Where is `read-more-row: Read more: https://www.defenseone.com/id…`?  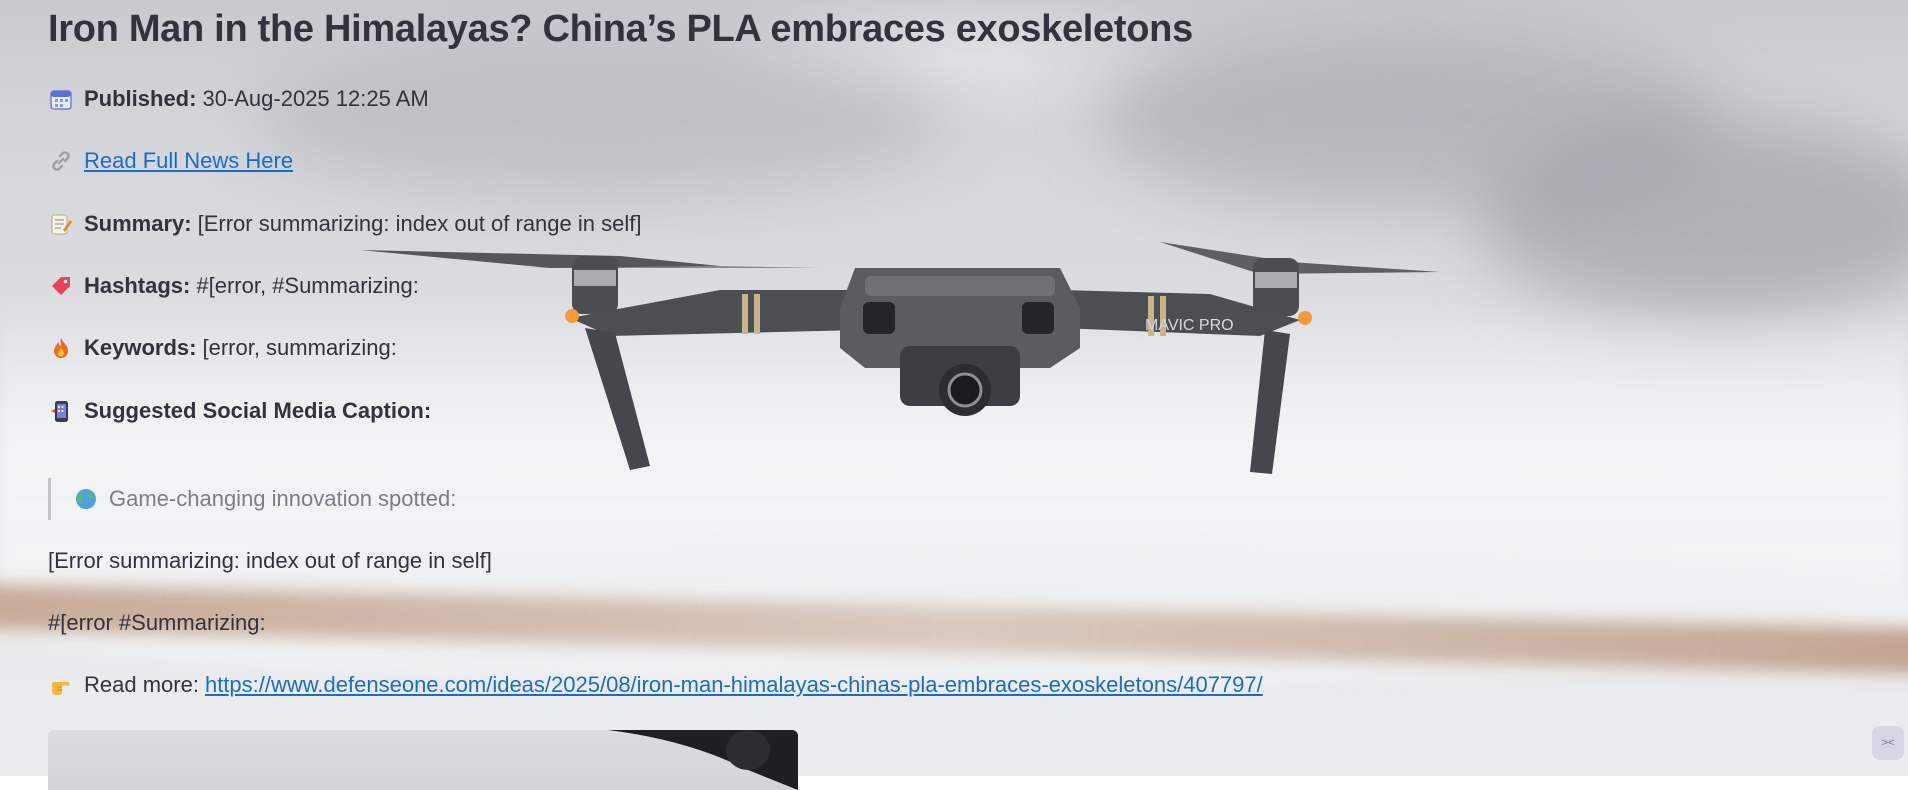
read-more-row: Read more: https://www.defenseone.com/id… is located at coordinates (655, 685).